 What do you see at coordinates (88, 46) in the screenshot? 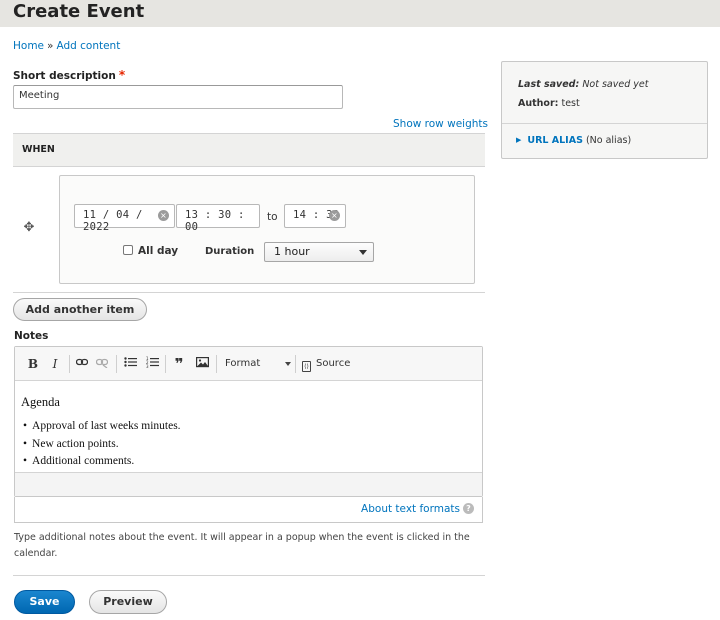
I see `breadcrumb-add-content-link: Add content` at bounding box center [88, 46].